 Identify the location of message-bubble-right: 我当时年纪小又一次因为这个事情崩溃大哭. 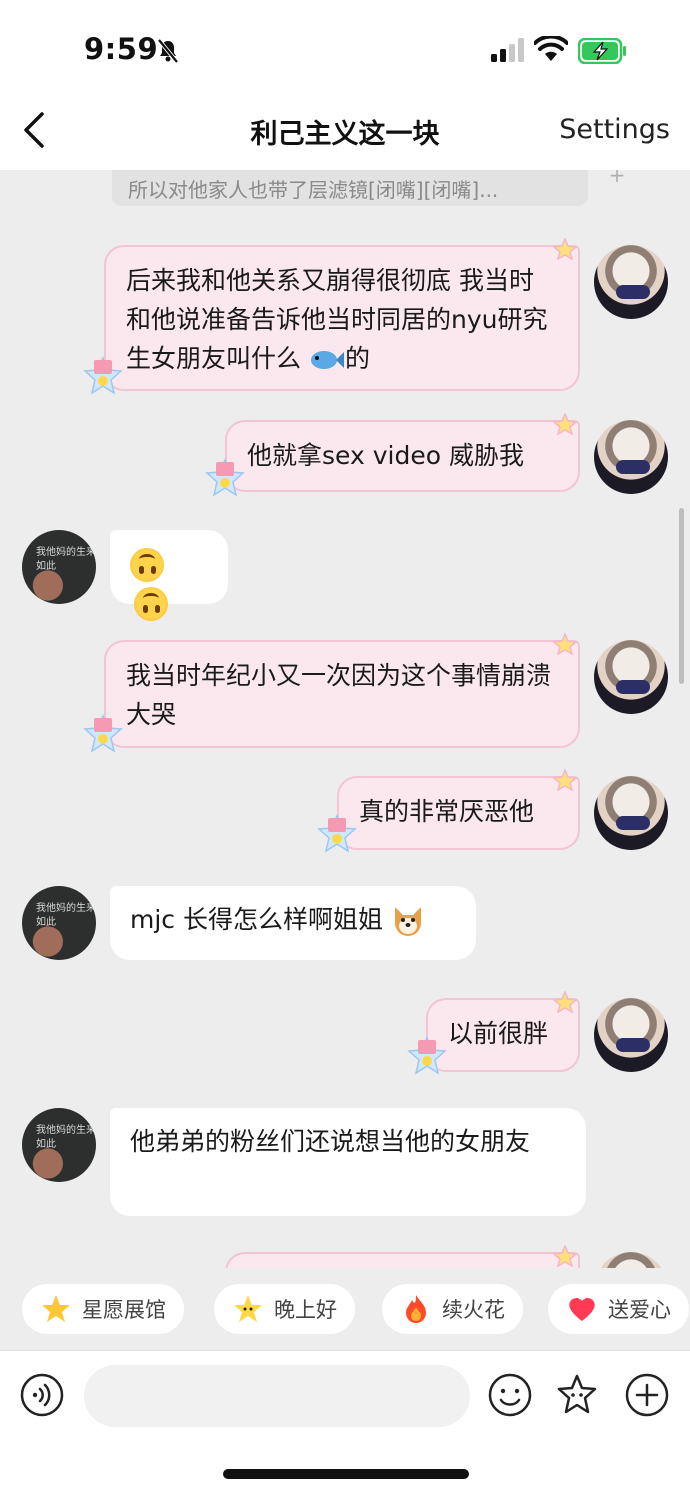
(342, 694).